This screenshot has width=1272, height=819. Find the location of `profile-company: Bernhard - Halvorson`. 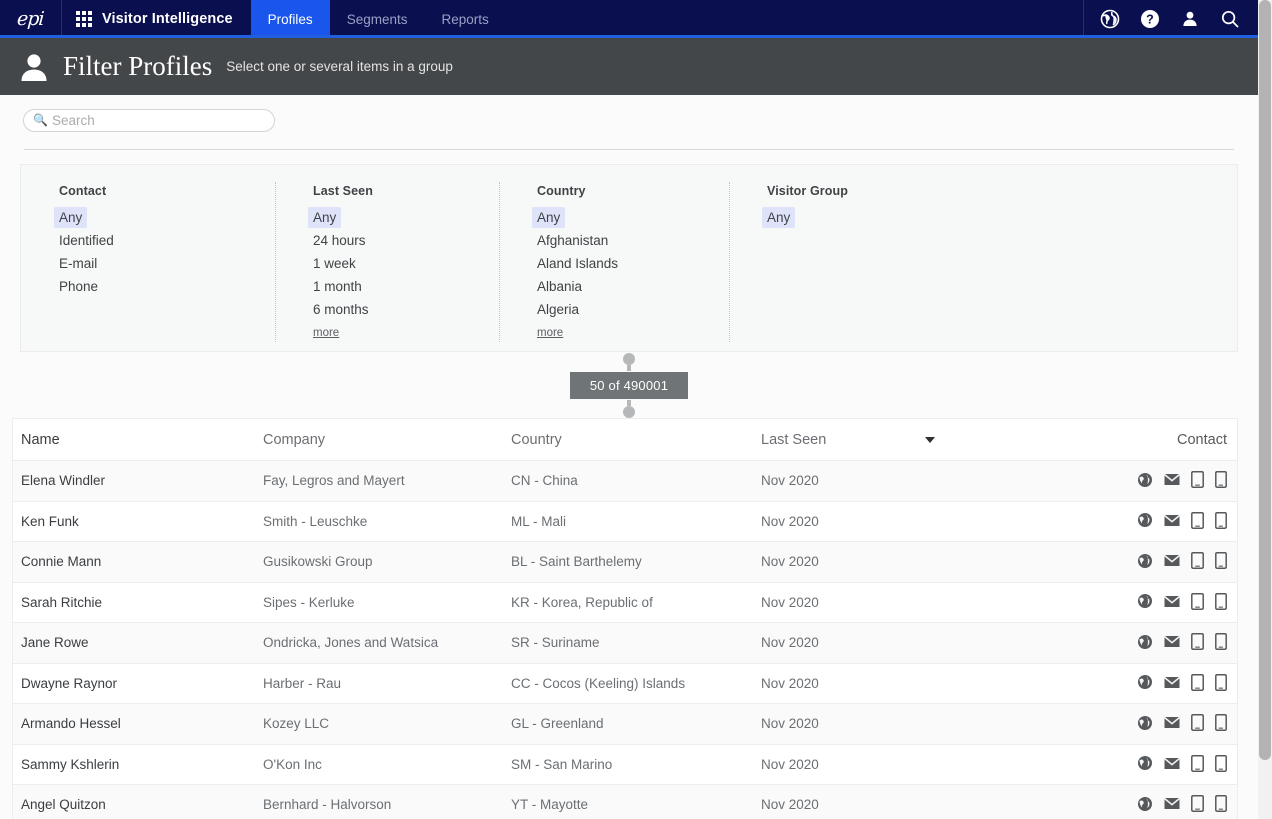

profile-company: Bernhard - Halvorson is located at coordinates (387, 801).